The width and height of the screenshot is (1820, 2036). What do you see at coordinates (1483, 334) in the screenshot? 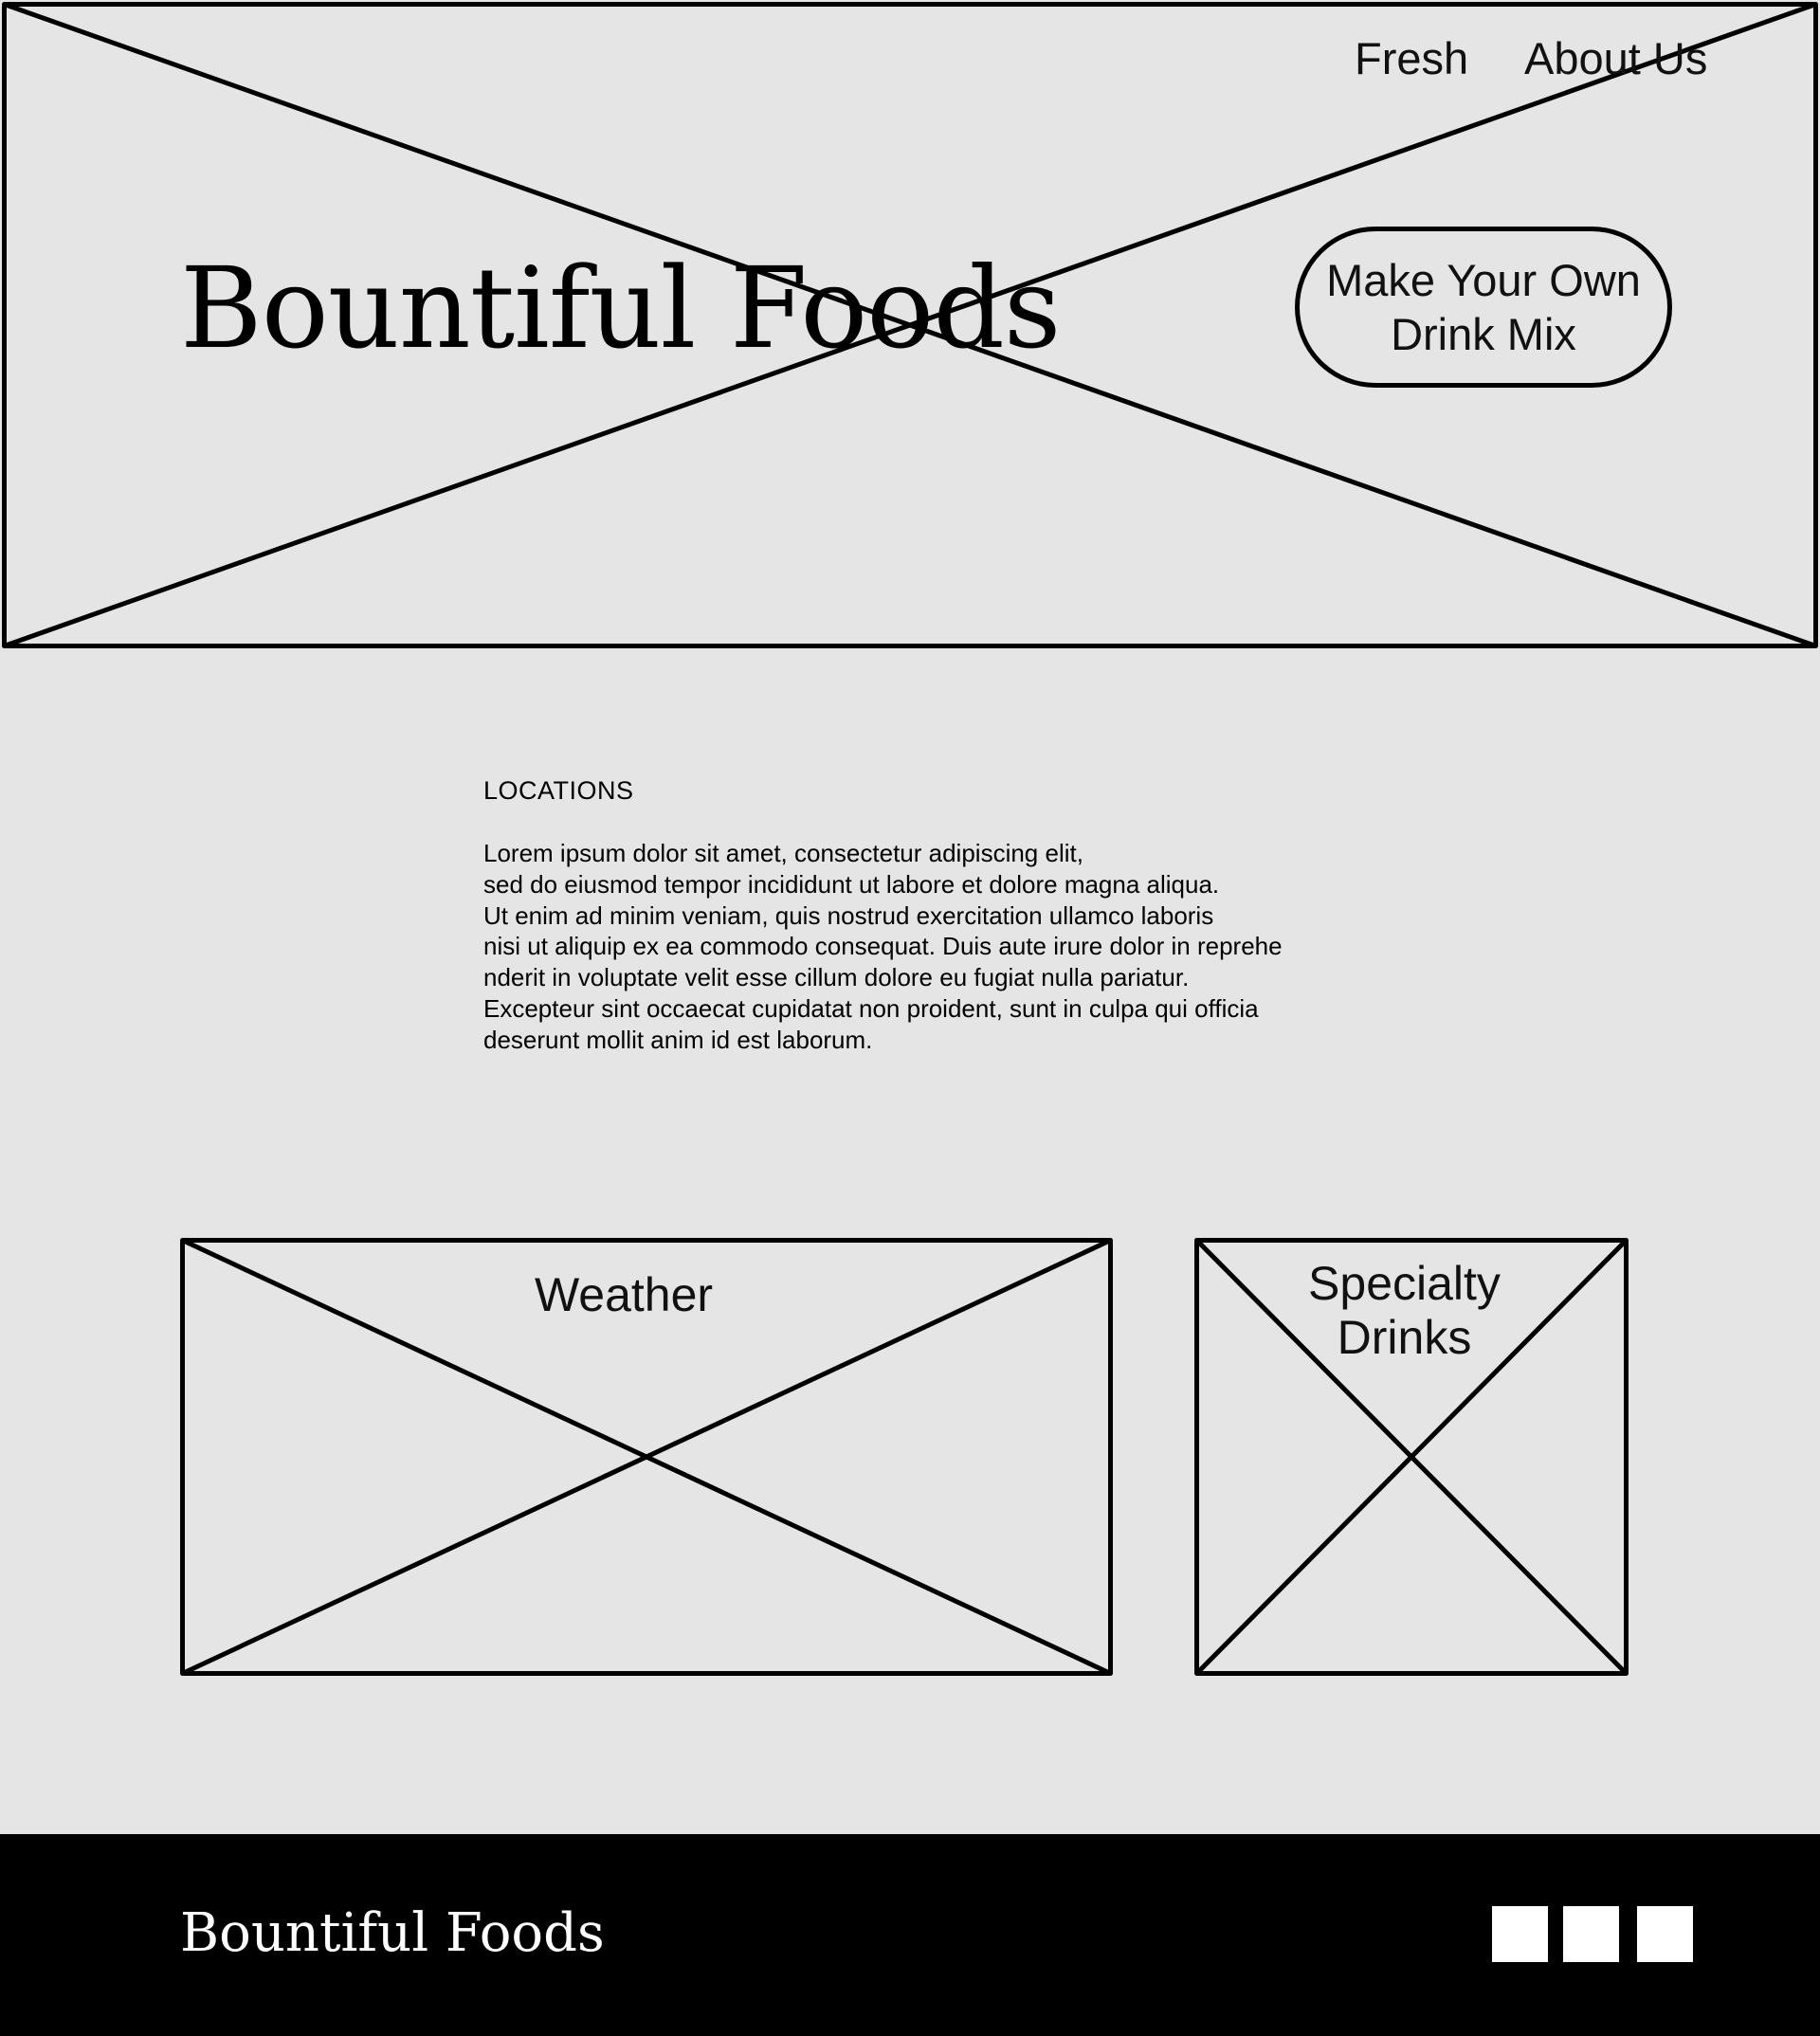
I see `cta-label-line-2: Drink Mix` at bounding box center [1483, 334].